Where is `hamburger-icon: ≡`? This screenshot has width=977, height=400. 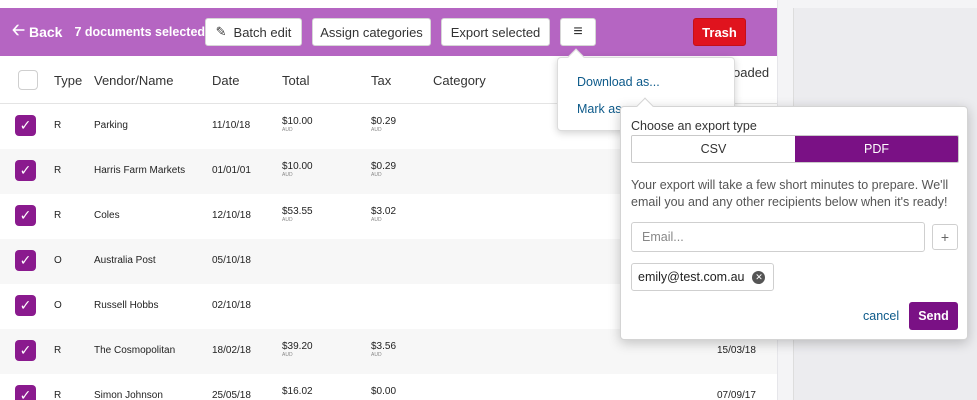
hamburger-icon: ≡ is located at coordinates (578, 31).